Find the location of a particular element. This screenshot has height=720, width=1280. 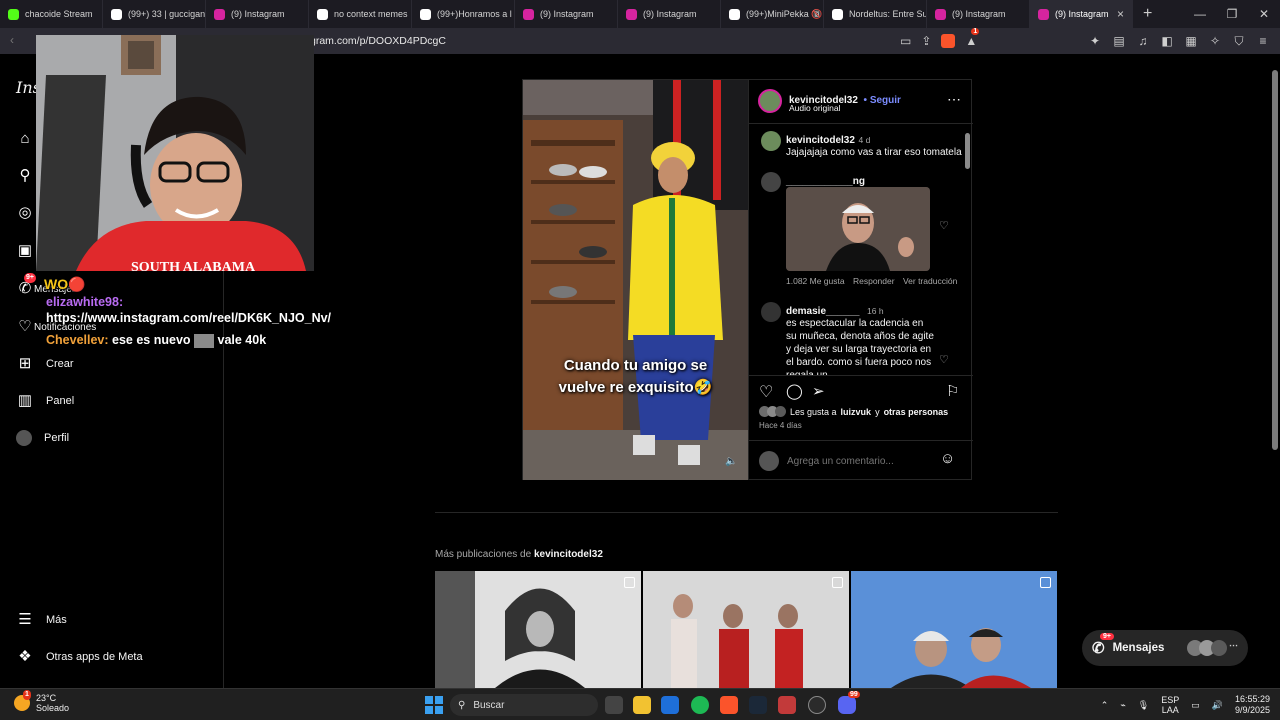

more-button: ☰ Más is located at coordinates (41, 620).